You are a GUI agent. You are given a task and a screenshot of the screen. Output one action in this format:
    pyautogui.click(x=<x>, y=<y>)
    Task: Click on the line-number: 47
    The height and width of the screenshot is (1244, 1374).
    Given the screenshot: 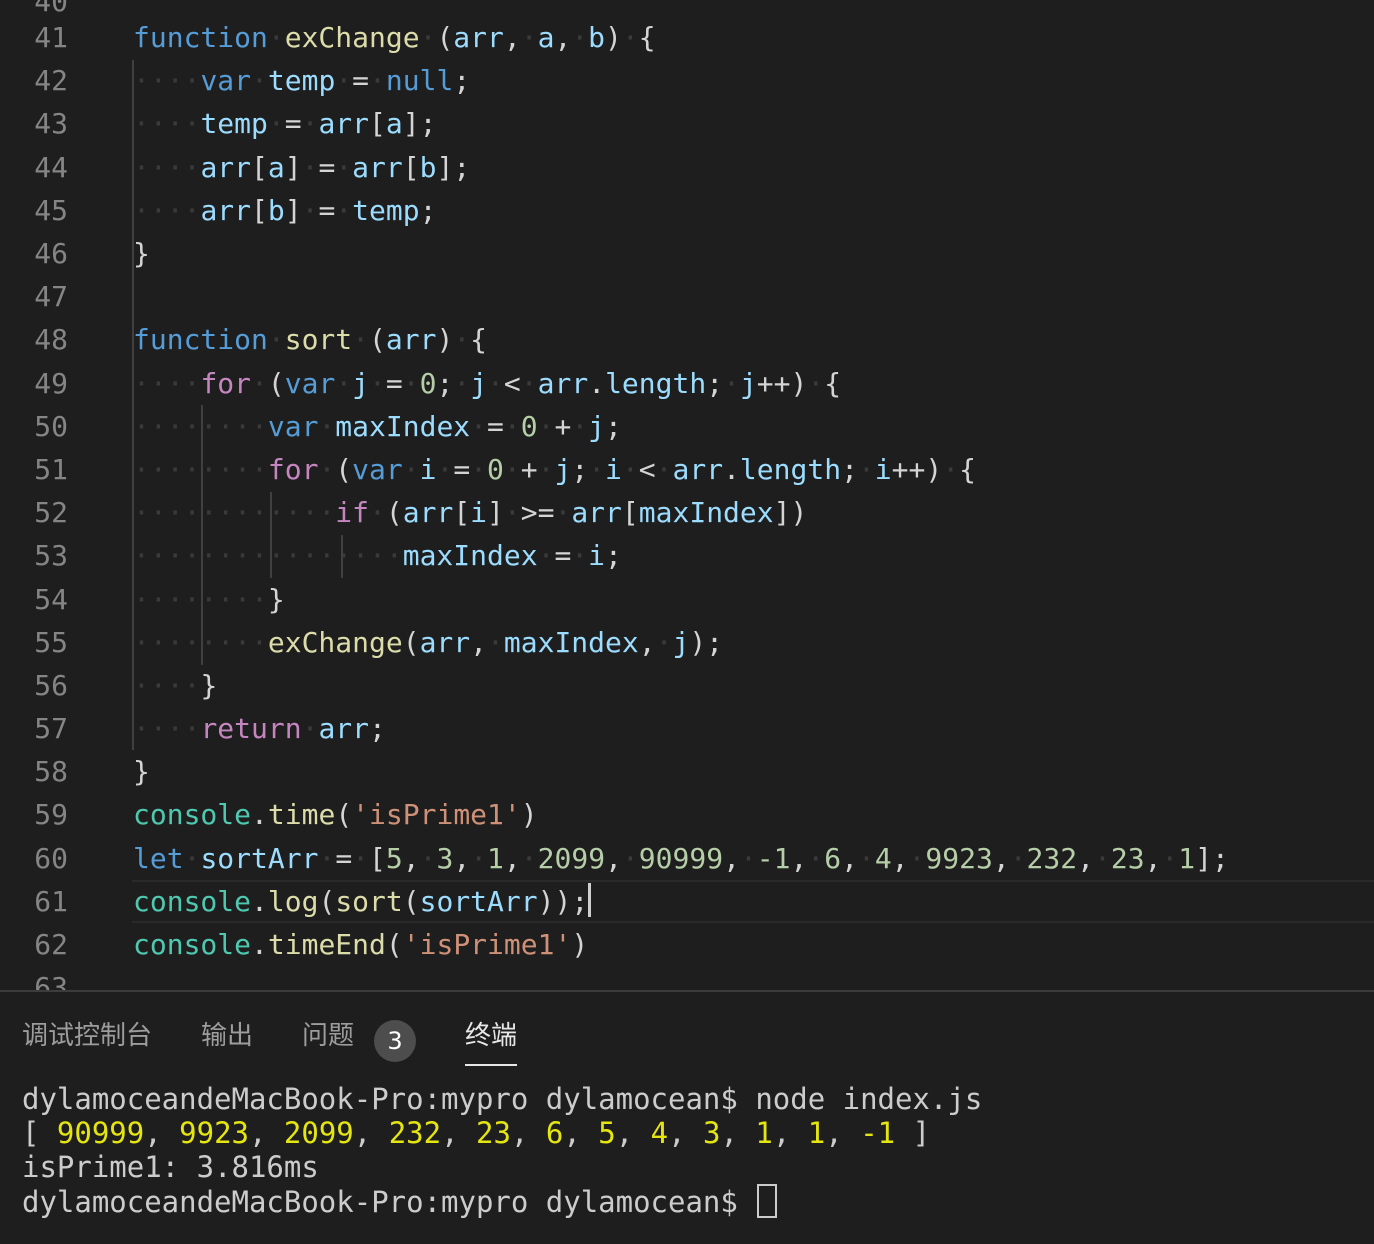 What is the action you would take?
    pyautogui.click(x=51, y=296)
    